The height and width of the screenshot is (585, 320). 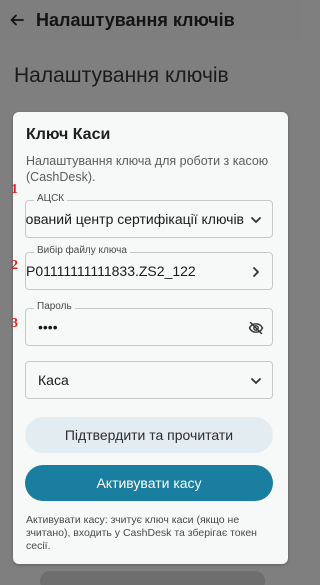 I want to click on password-field: Пароль ••••, so click(x=149, y=323).